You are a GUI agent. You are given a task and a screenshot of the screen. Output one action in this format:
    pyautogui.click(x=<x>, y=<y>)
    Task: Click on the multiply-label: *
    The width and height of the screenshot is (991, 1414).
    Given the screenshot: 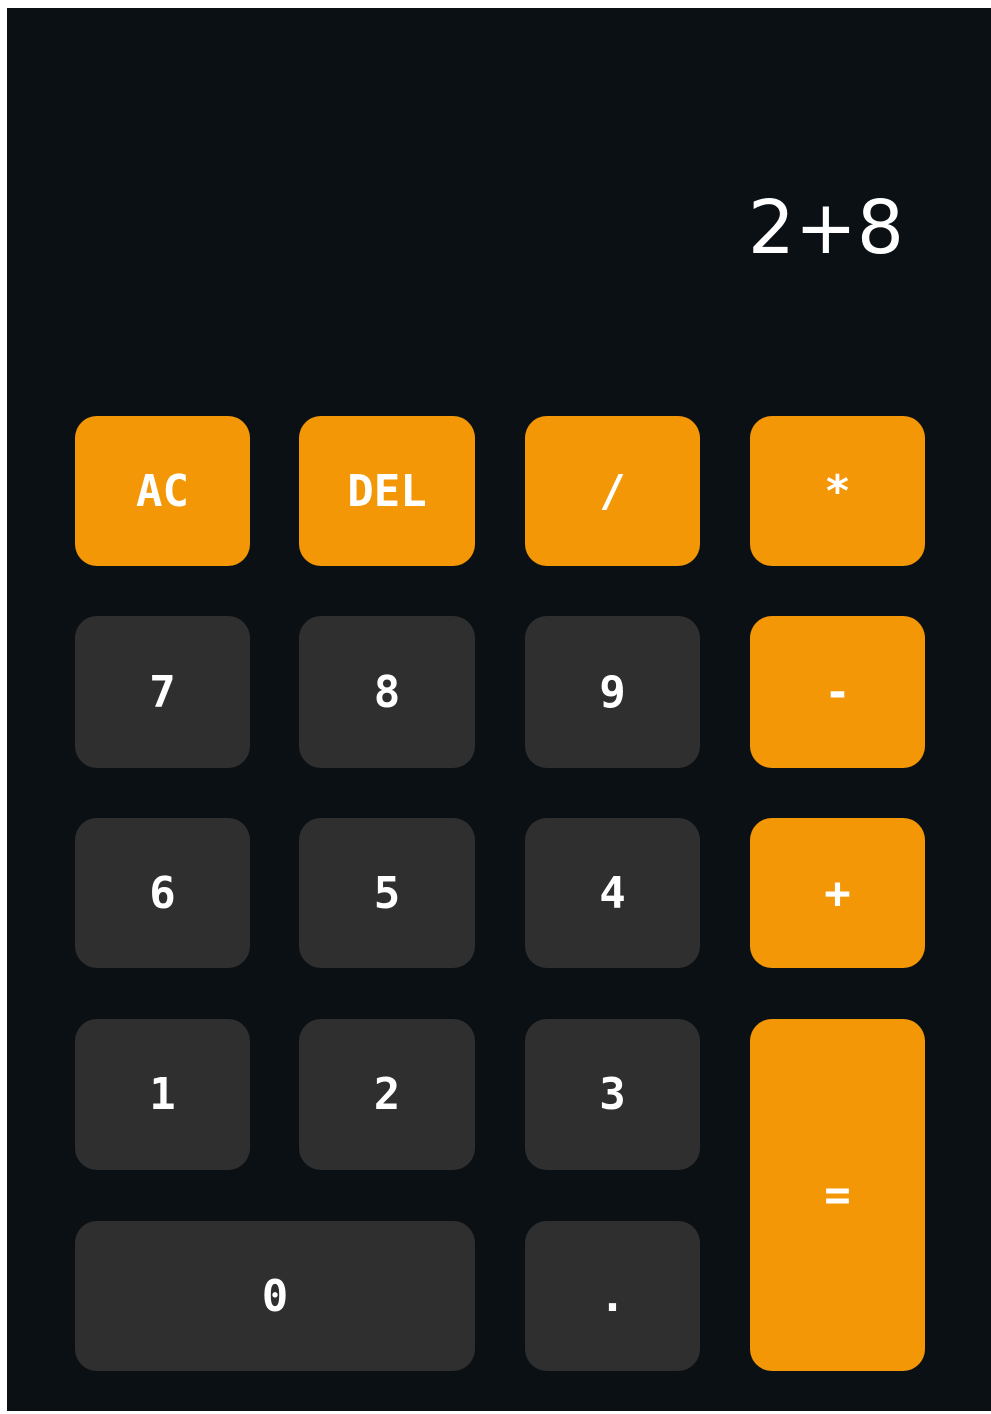 What is the action you would take?
    pyautogui.click(x=837, y=491)
    